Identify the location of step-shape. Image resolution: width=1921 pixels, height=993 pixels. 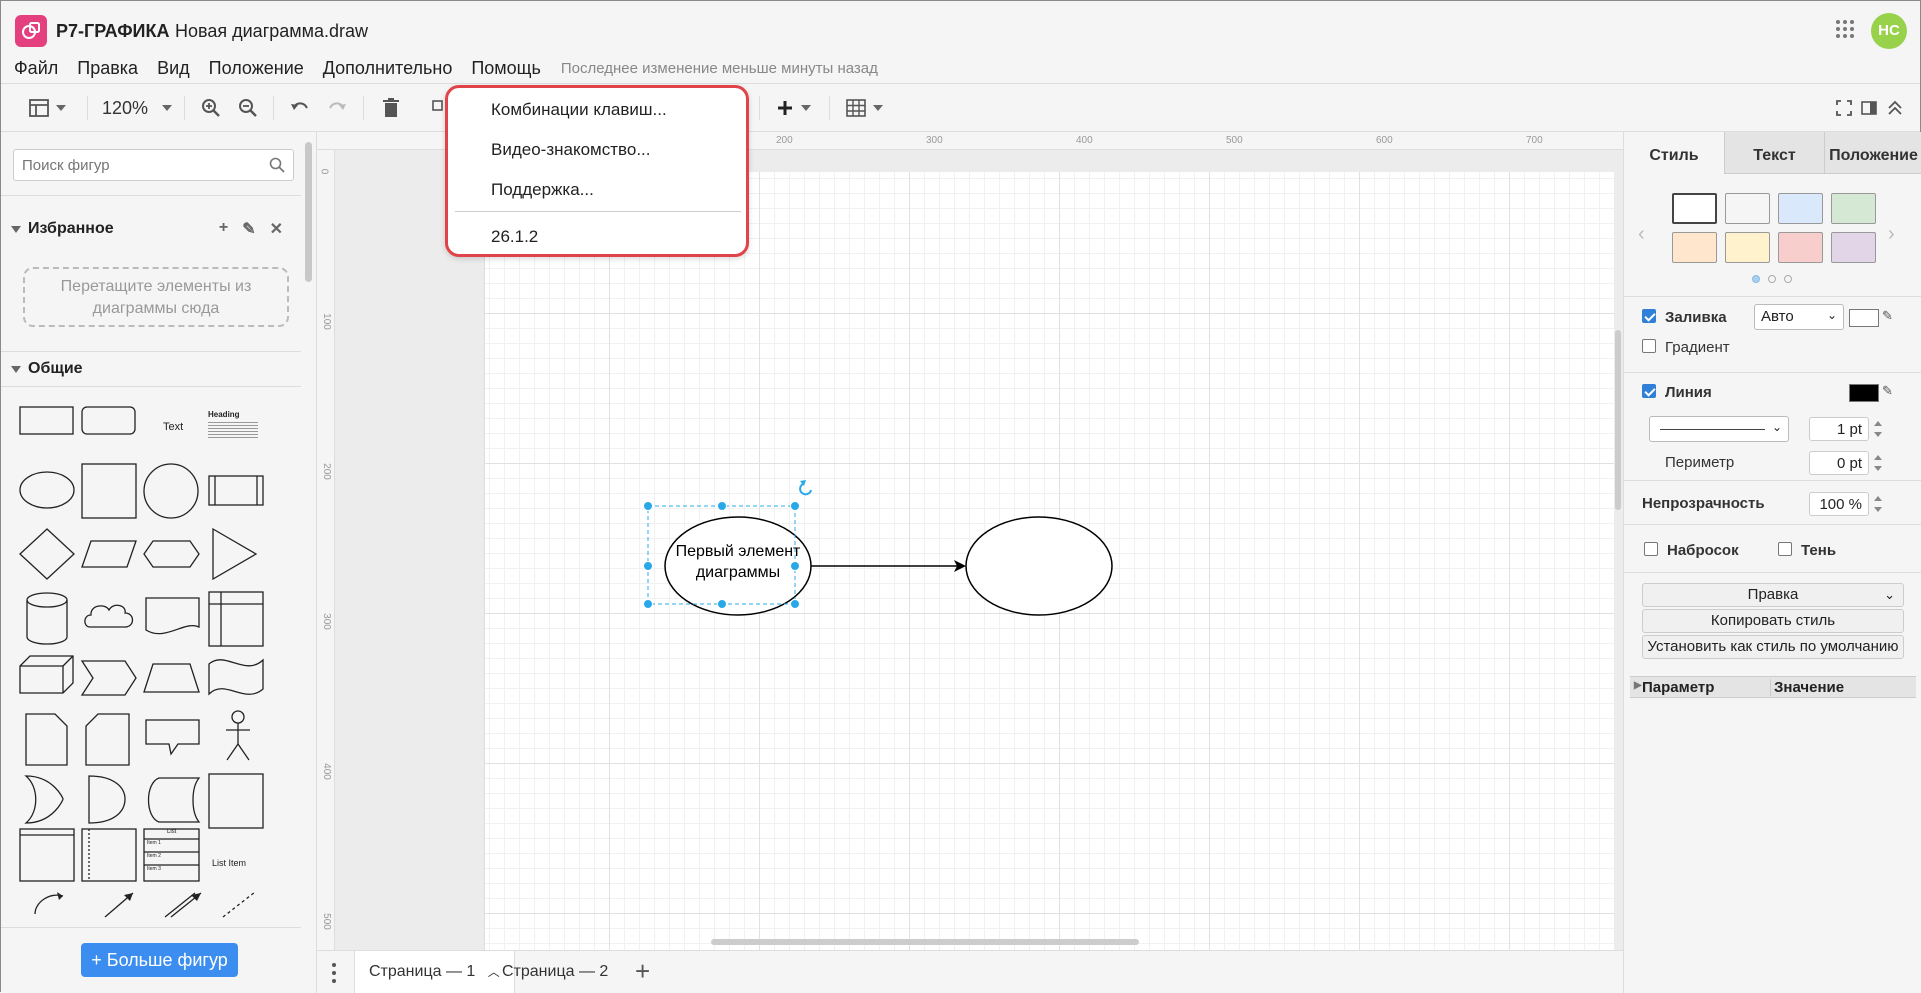
(108, 678).